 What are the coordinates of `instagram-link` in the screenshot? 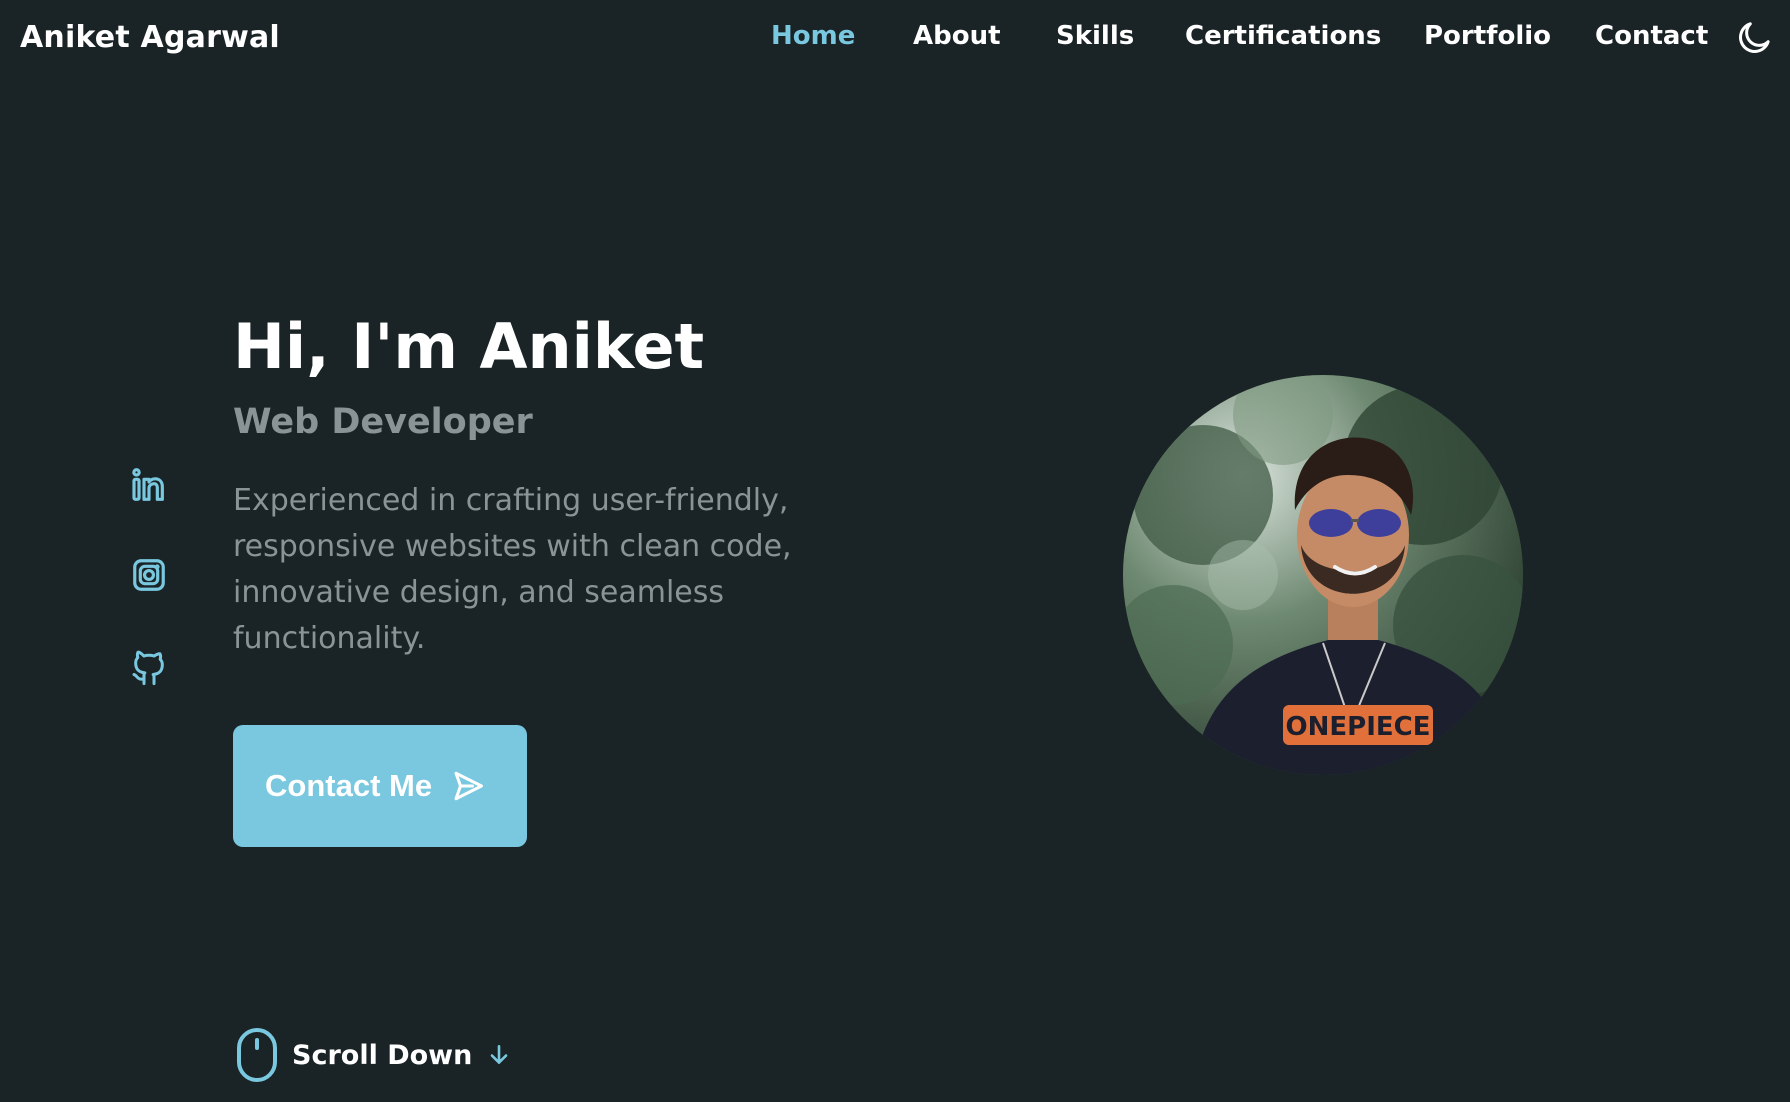 It's located at (149, 575).